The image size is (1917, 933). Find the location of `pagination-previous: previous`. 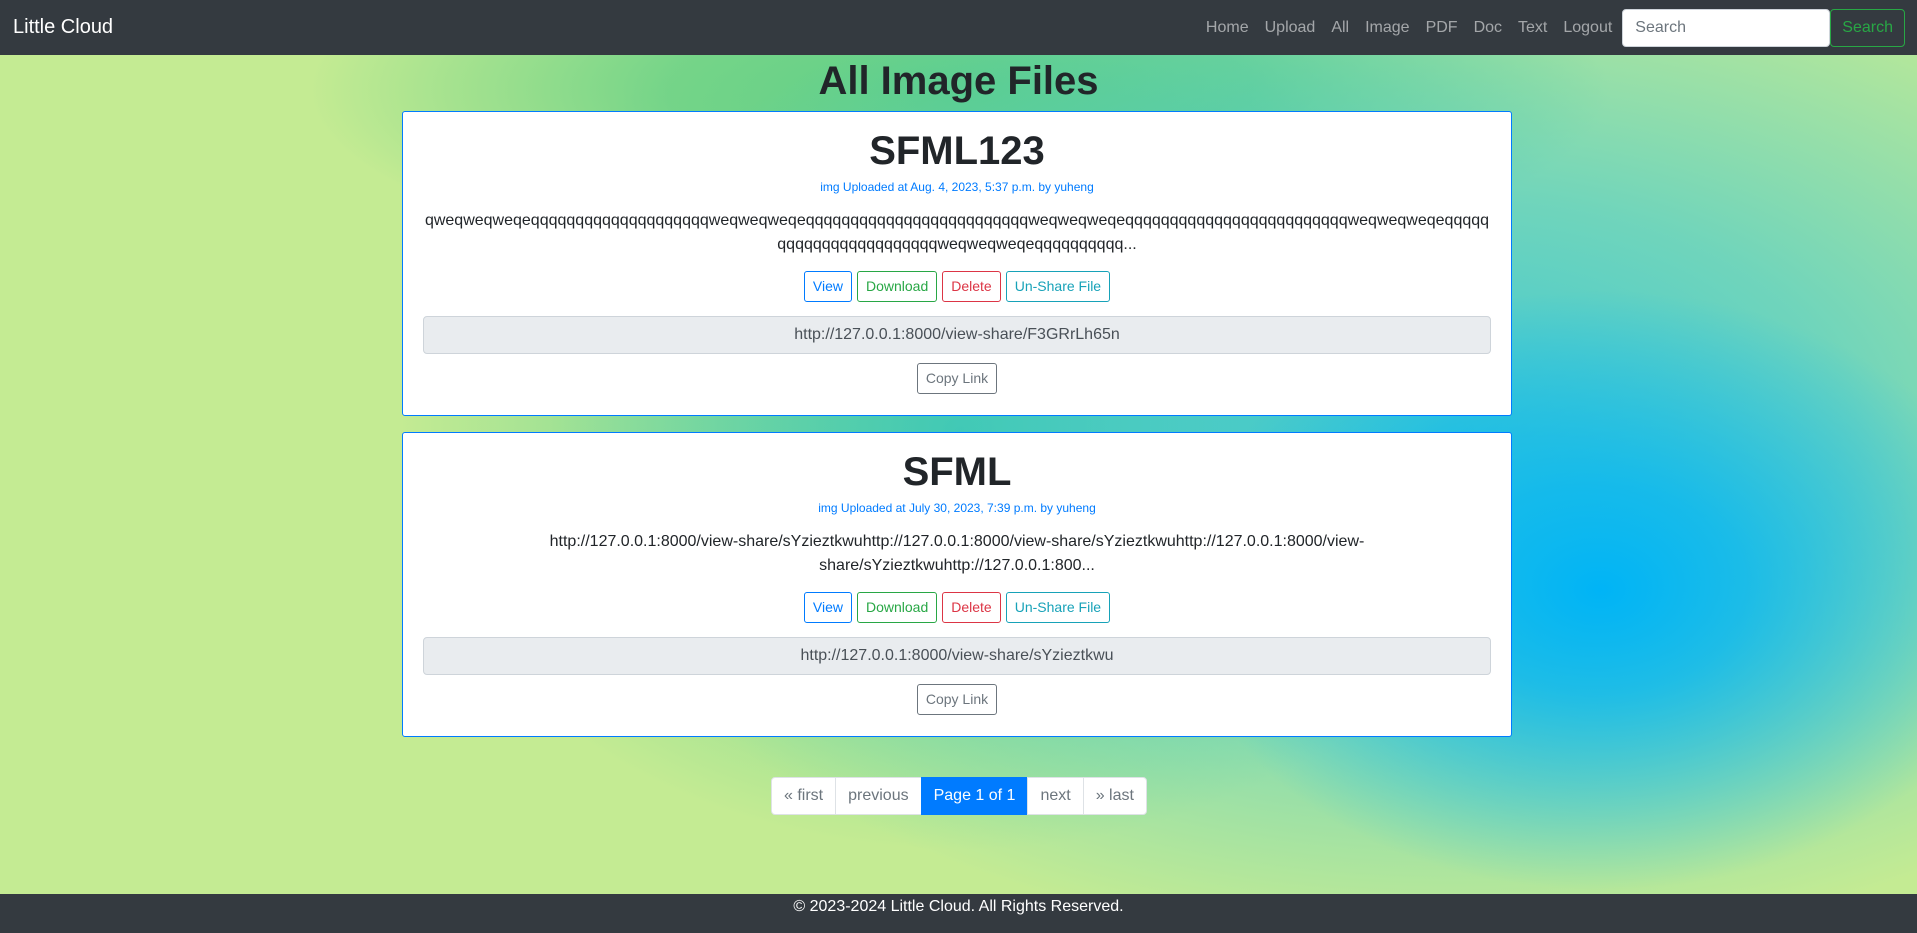

pagination-previous: previous is located at coordinates (878, 796).